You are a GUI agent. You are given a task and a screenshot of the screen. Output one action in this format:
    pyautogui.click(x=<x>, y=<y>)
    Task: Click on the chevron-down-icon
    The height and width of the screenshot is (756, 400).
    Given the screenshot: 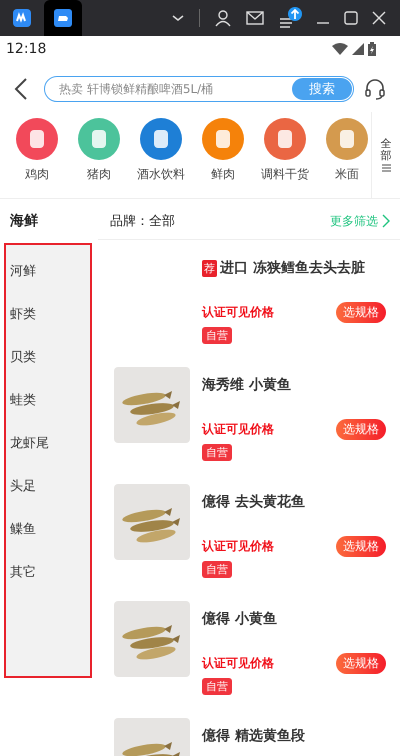 What is the action you would take?
    pyautogui.click(x=178, y=18)
    